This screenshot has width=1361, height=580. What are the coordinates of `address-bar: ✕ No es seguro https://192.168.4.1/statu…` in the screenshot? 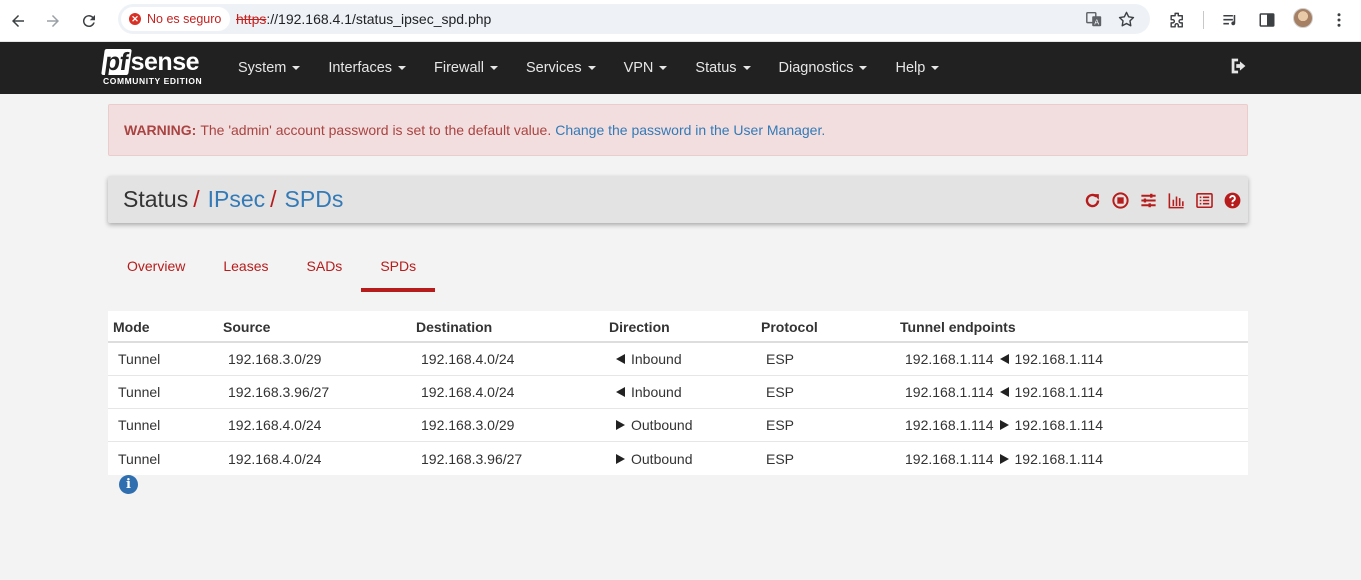 It's located at (634, 19).